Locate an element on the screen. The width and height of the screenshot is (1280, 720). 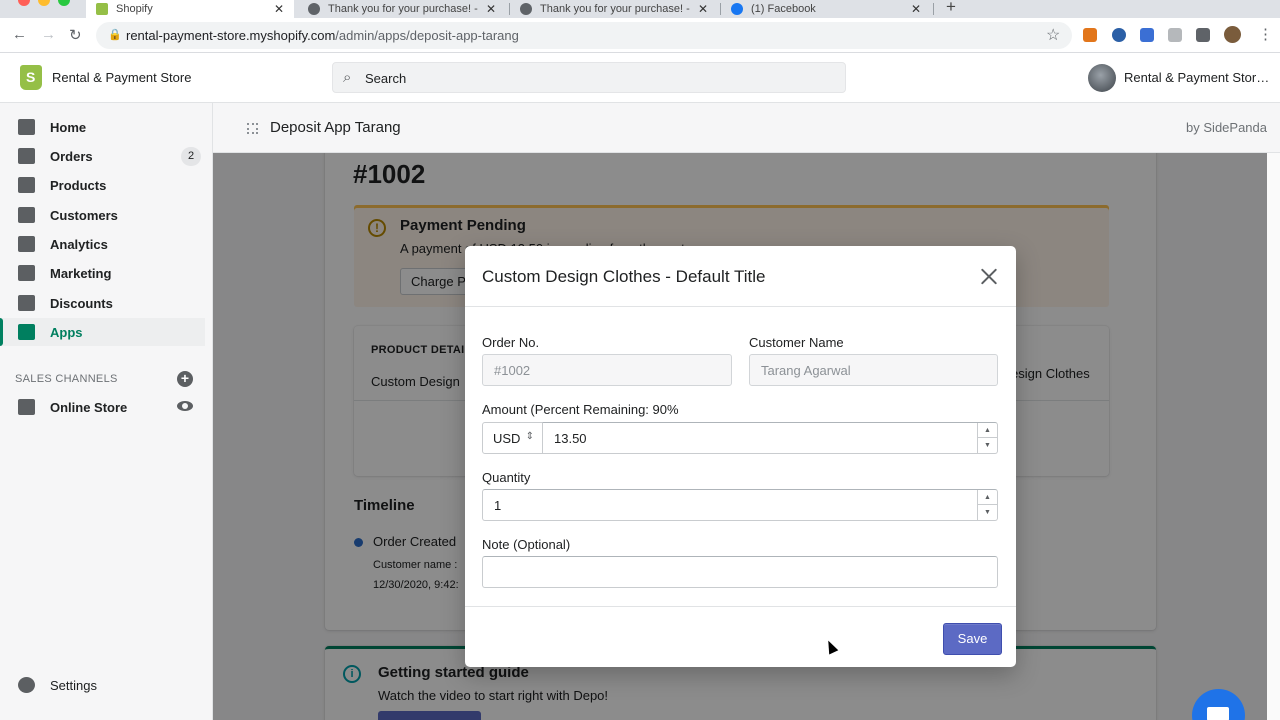
sales-channels-heading: SALES CHANNELS is located at coordinates (66, 379).